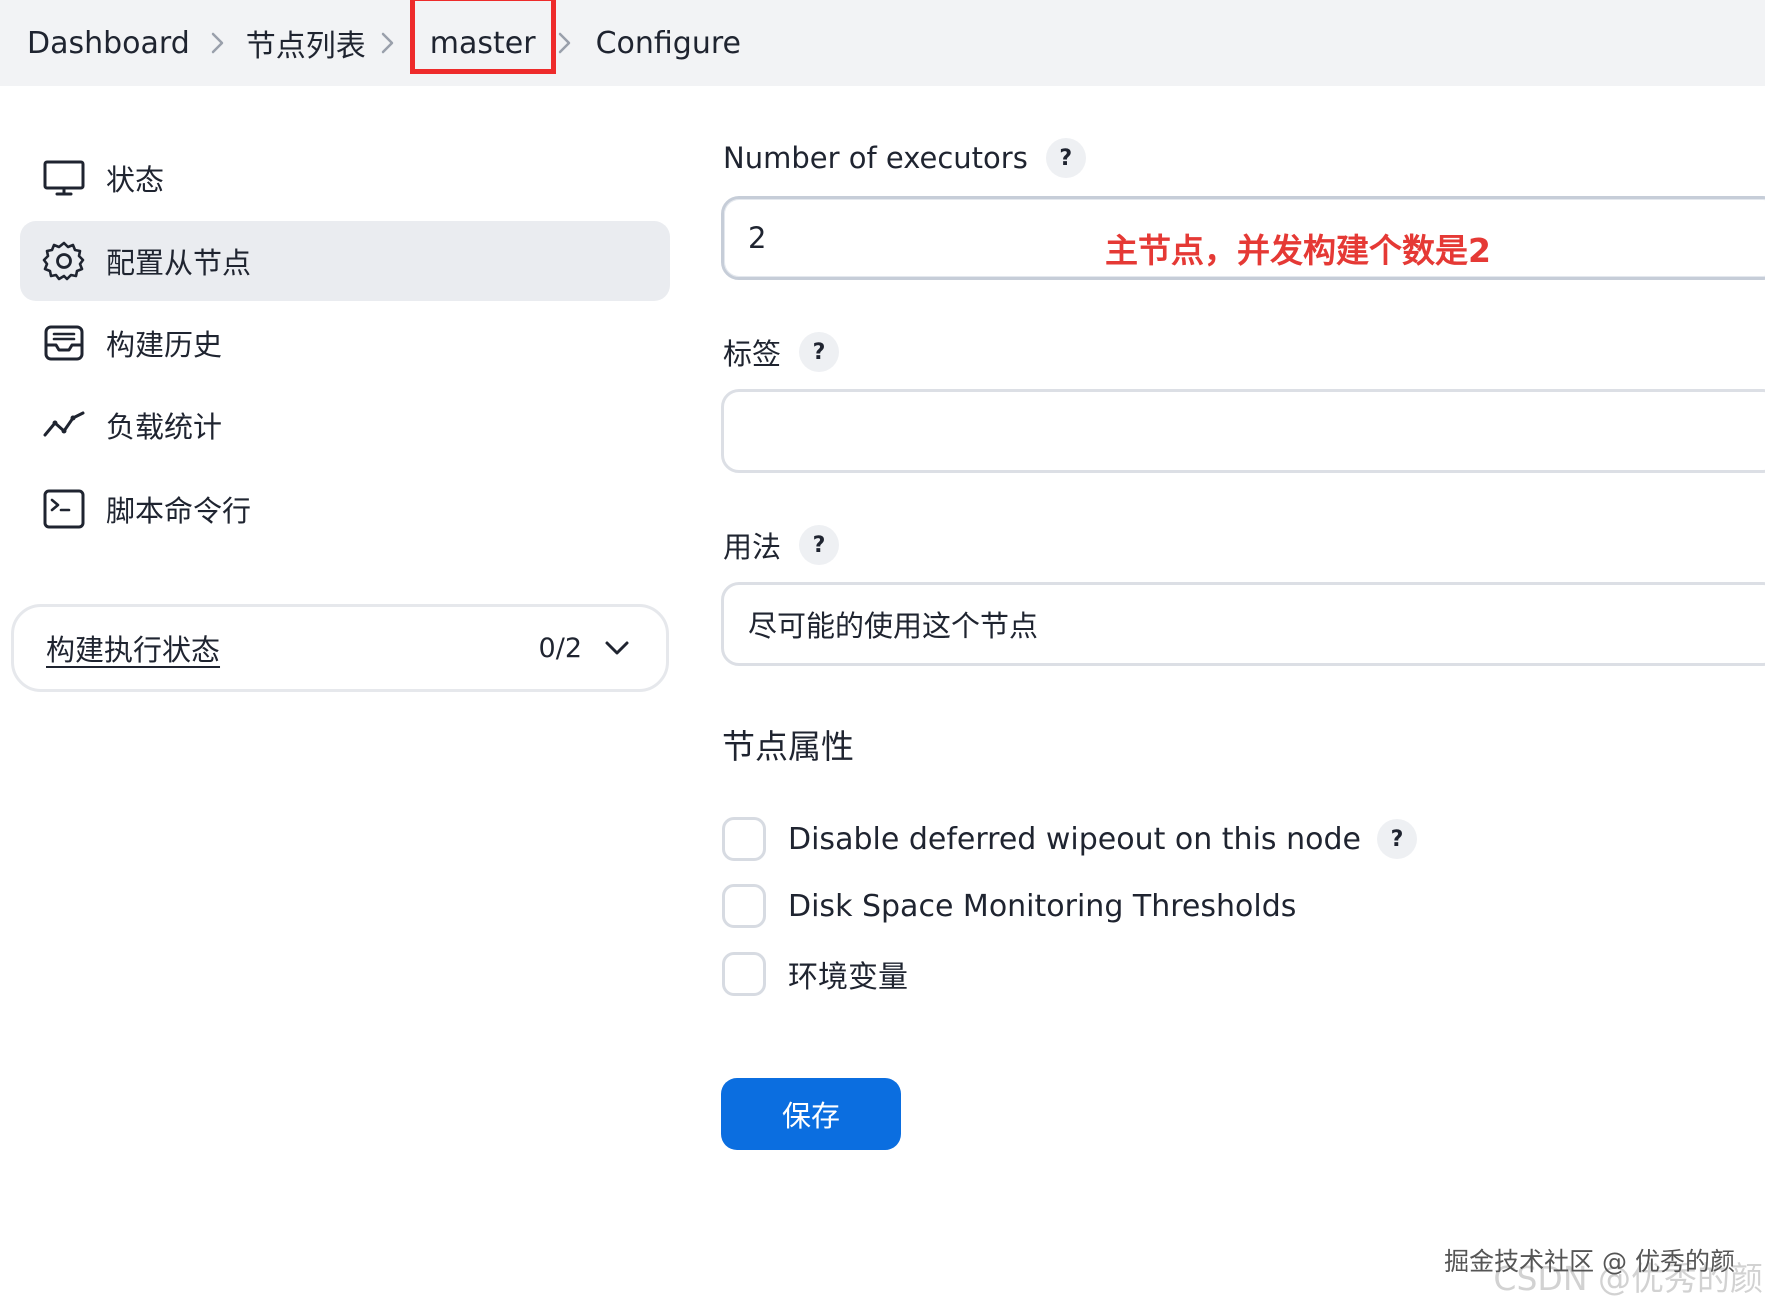  Describe the element at coordinates (345, 425) in the screenshot. I see `sidebar-item-load-statistics: 负载统计` at that location.